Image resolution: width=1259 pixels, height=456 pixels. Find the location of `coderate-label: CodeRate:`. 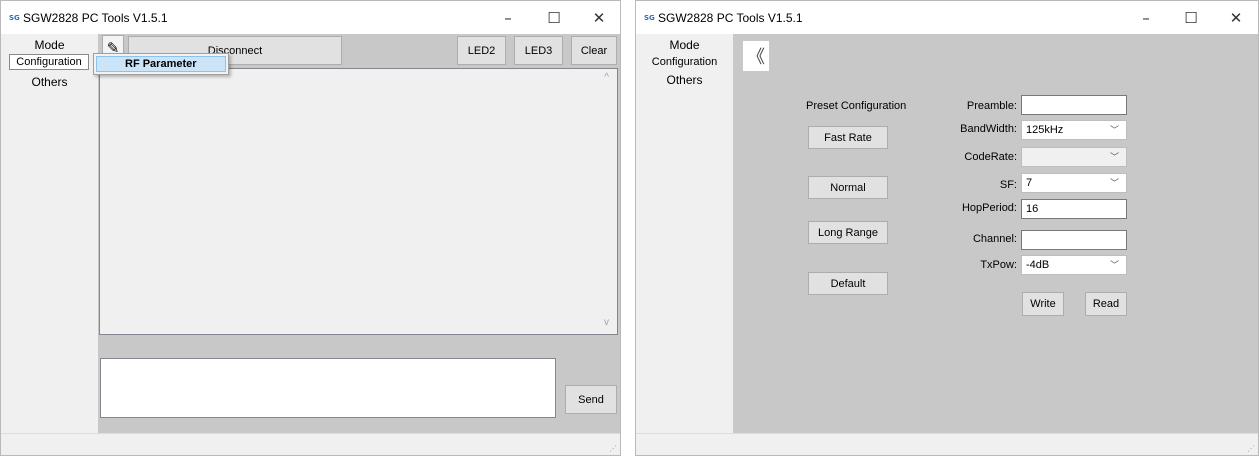

coderate-label: CodeRate: is located at coordinates (990, 157).